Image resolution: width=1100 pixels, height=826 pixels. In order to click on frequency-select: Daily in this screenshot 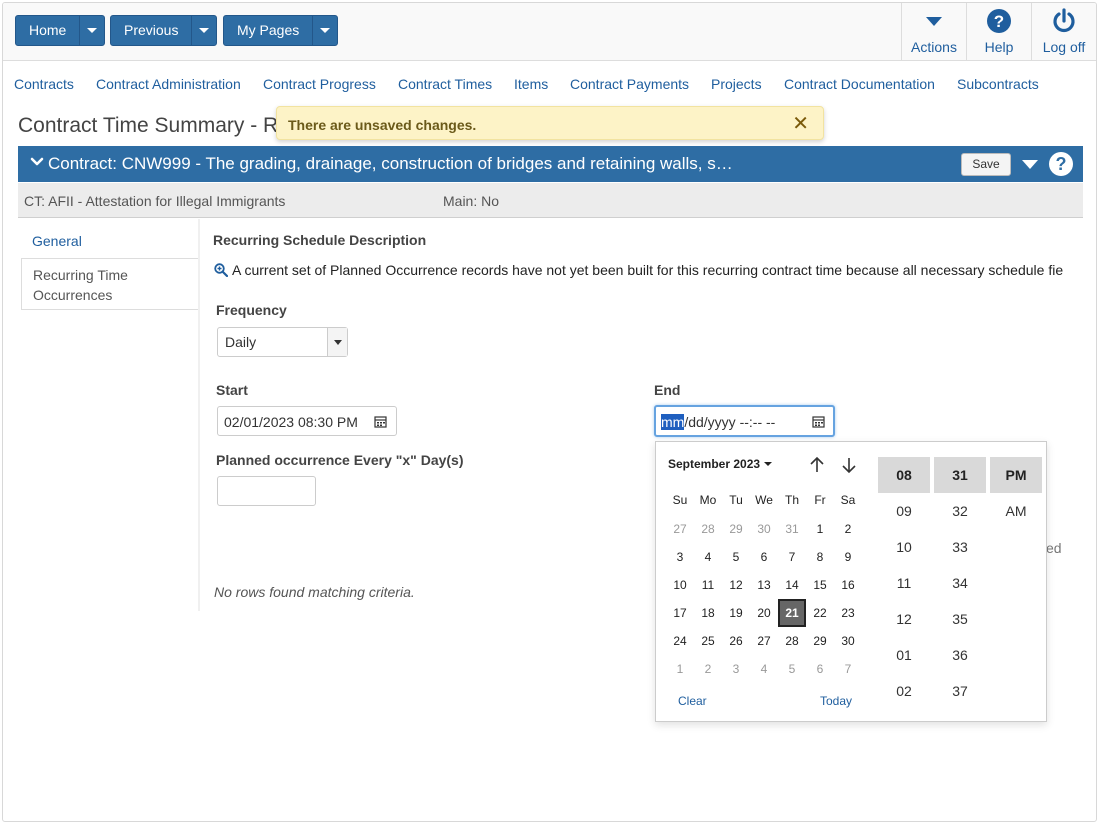, I will do `click(282, 342)`.